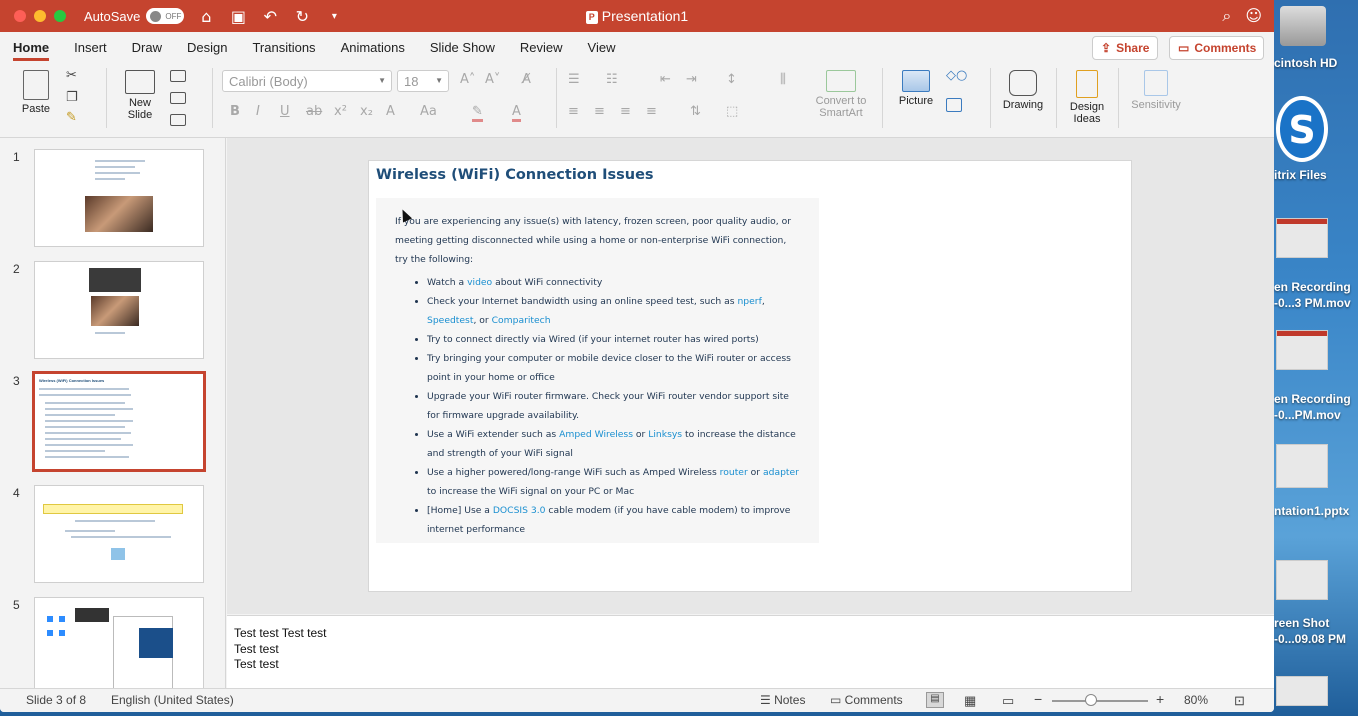 The height and width of the screenshot is (716, 1358). What do you see at coordinates (1302, 580) in the screenshot?
I see `screenshot-file-icon` at bounding box center [1302, 580].